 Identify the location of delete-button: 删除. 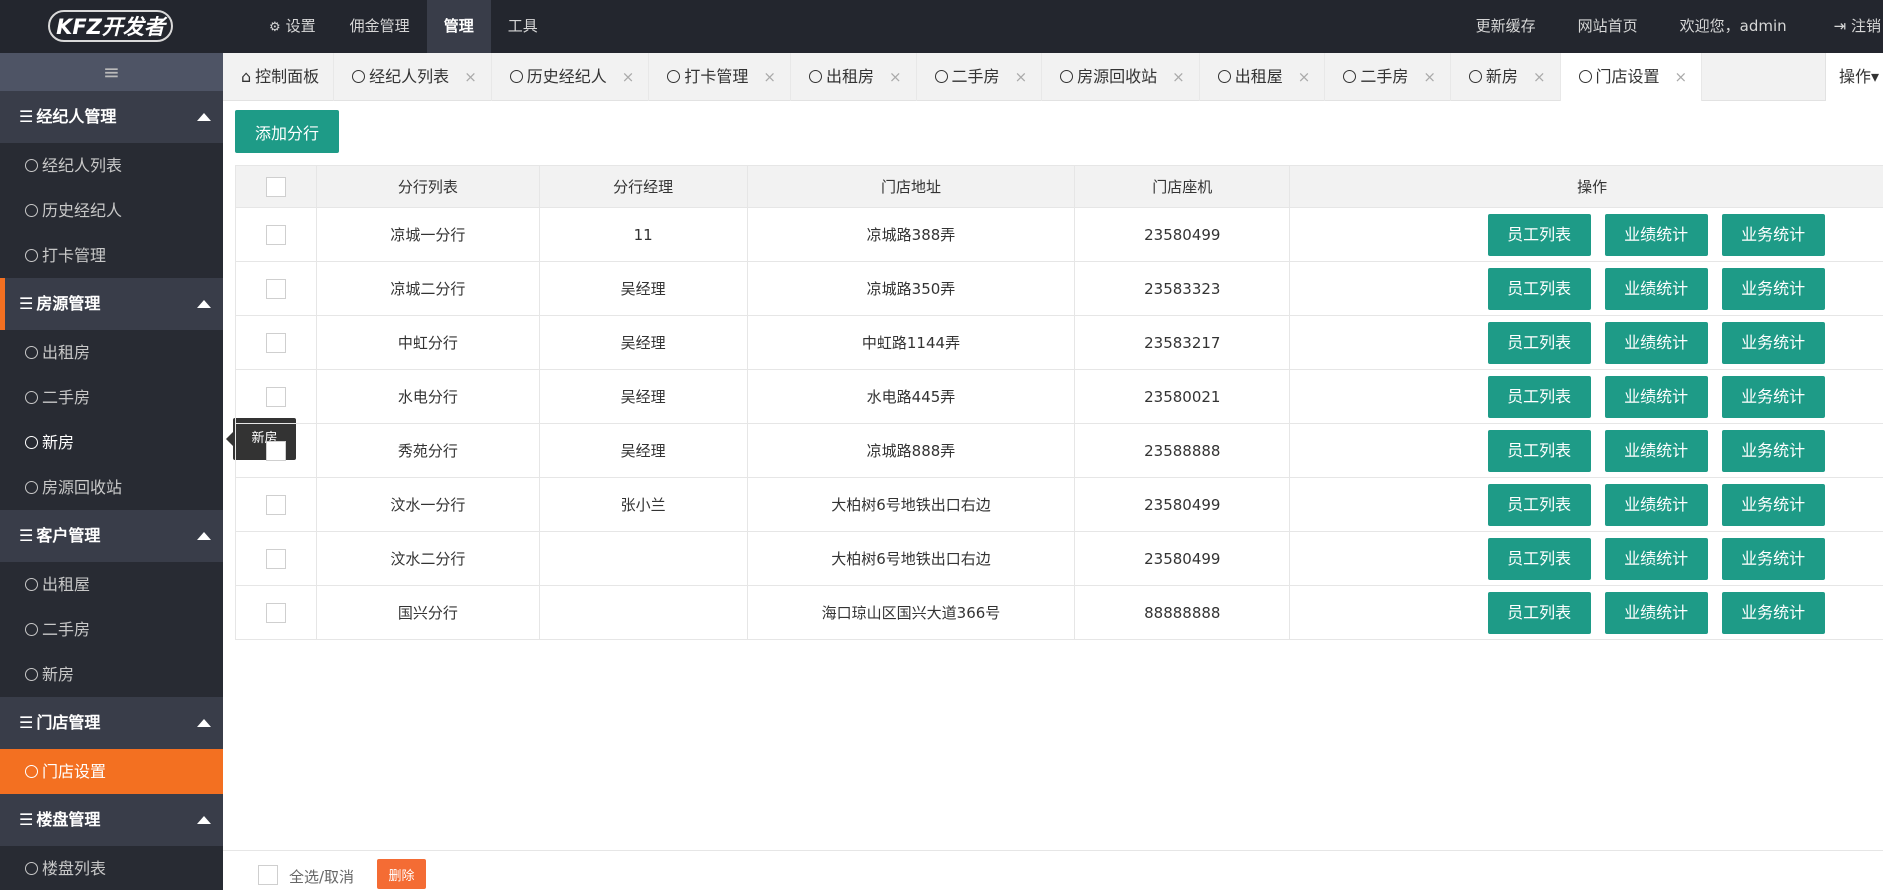
(401, 874).